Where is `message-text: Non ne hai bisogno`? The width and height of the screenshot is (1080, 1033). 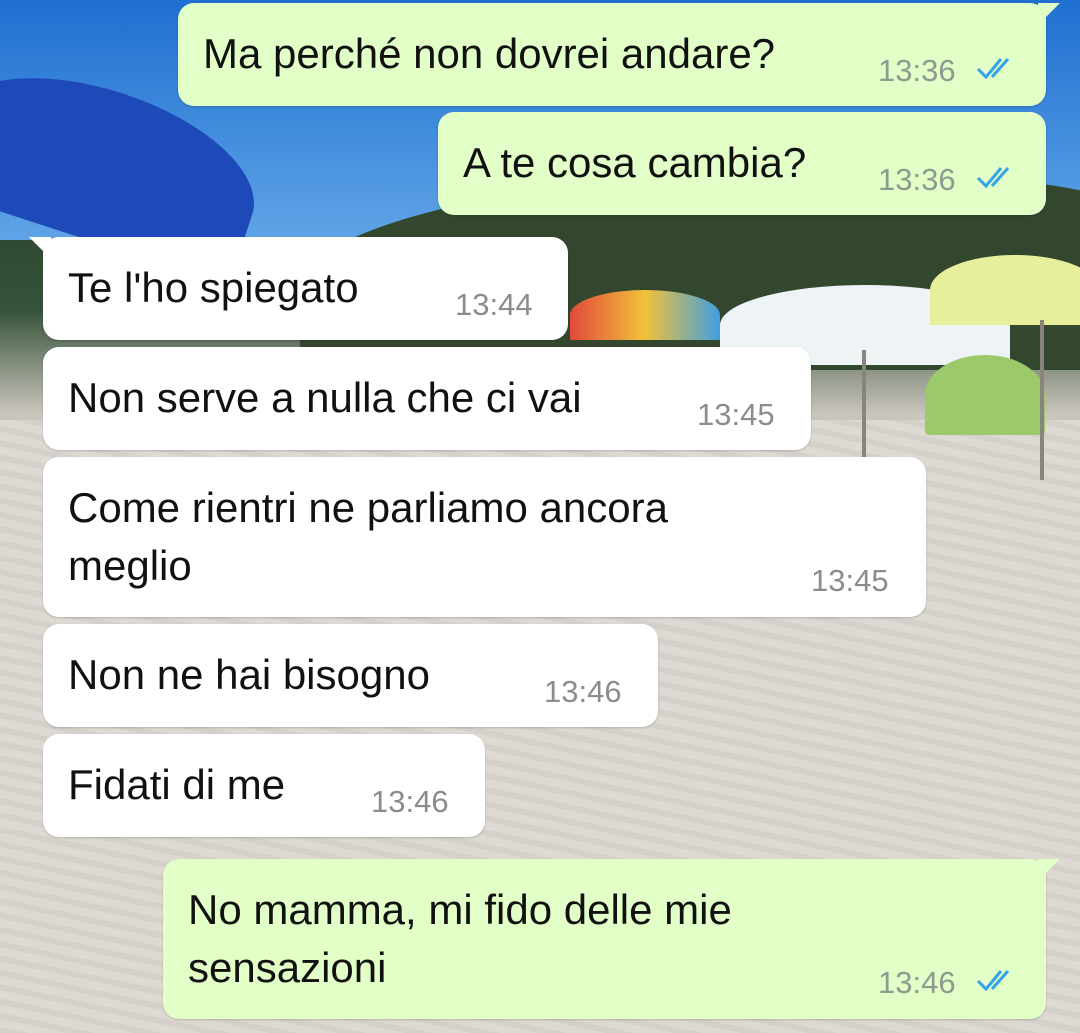 message-text: Non ne hai bisogno is located at coordinates (249, 674).